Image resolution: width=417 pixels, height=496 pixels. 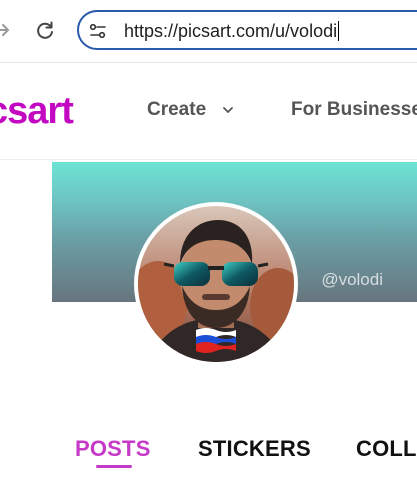 I want to click on text-caret, so click(x=339, y=31).